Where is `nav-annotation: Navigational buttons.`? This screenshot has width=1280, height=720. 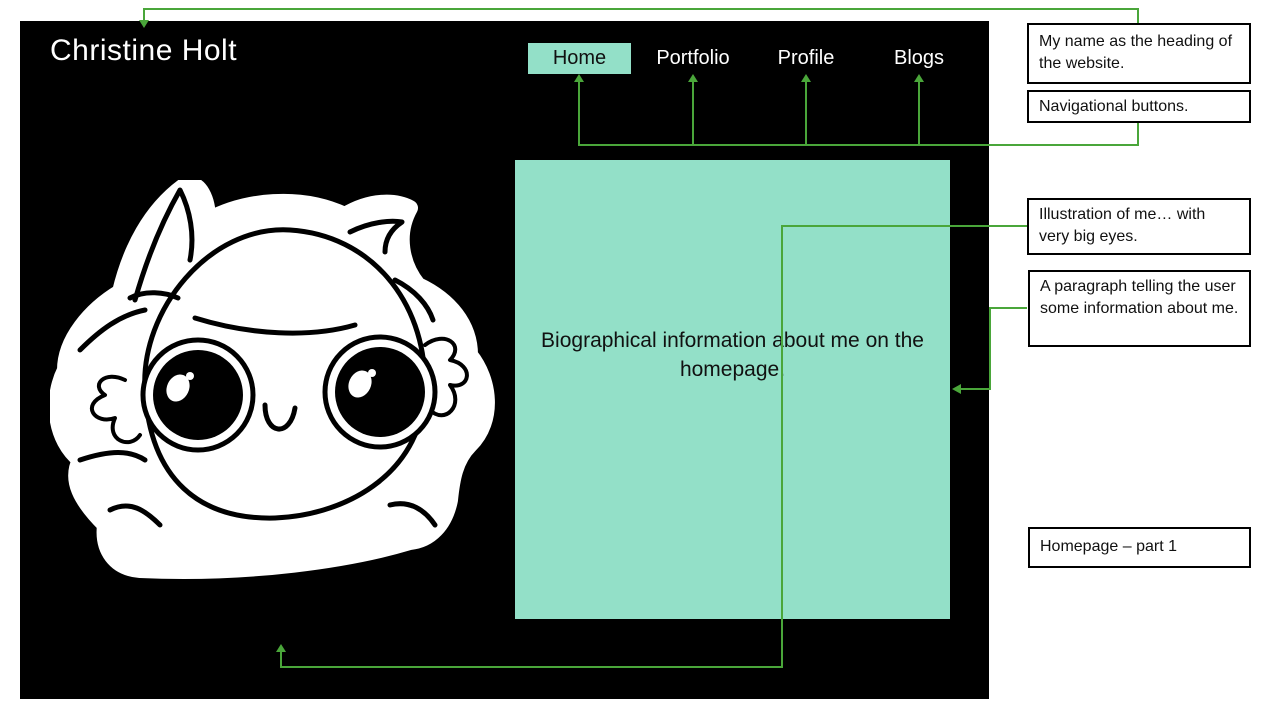
nav-annotation: Navigational buttons. is located at coordinates (1139, 106).